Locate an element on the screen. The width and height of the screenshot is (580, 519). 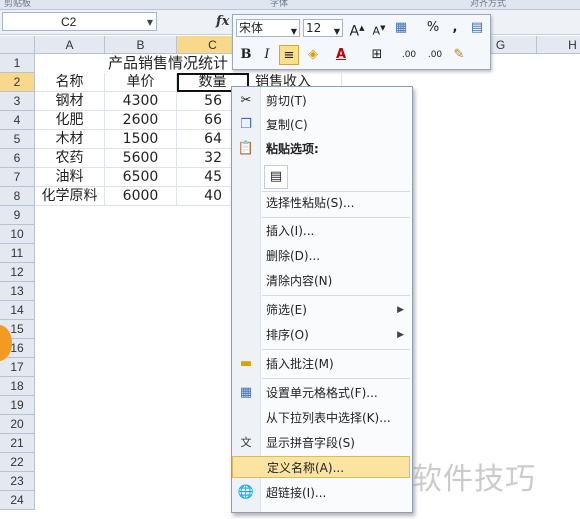
menu-item-copy: ❐ 复制(C) is located at coordinates (322, 125).